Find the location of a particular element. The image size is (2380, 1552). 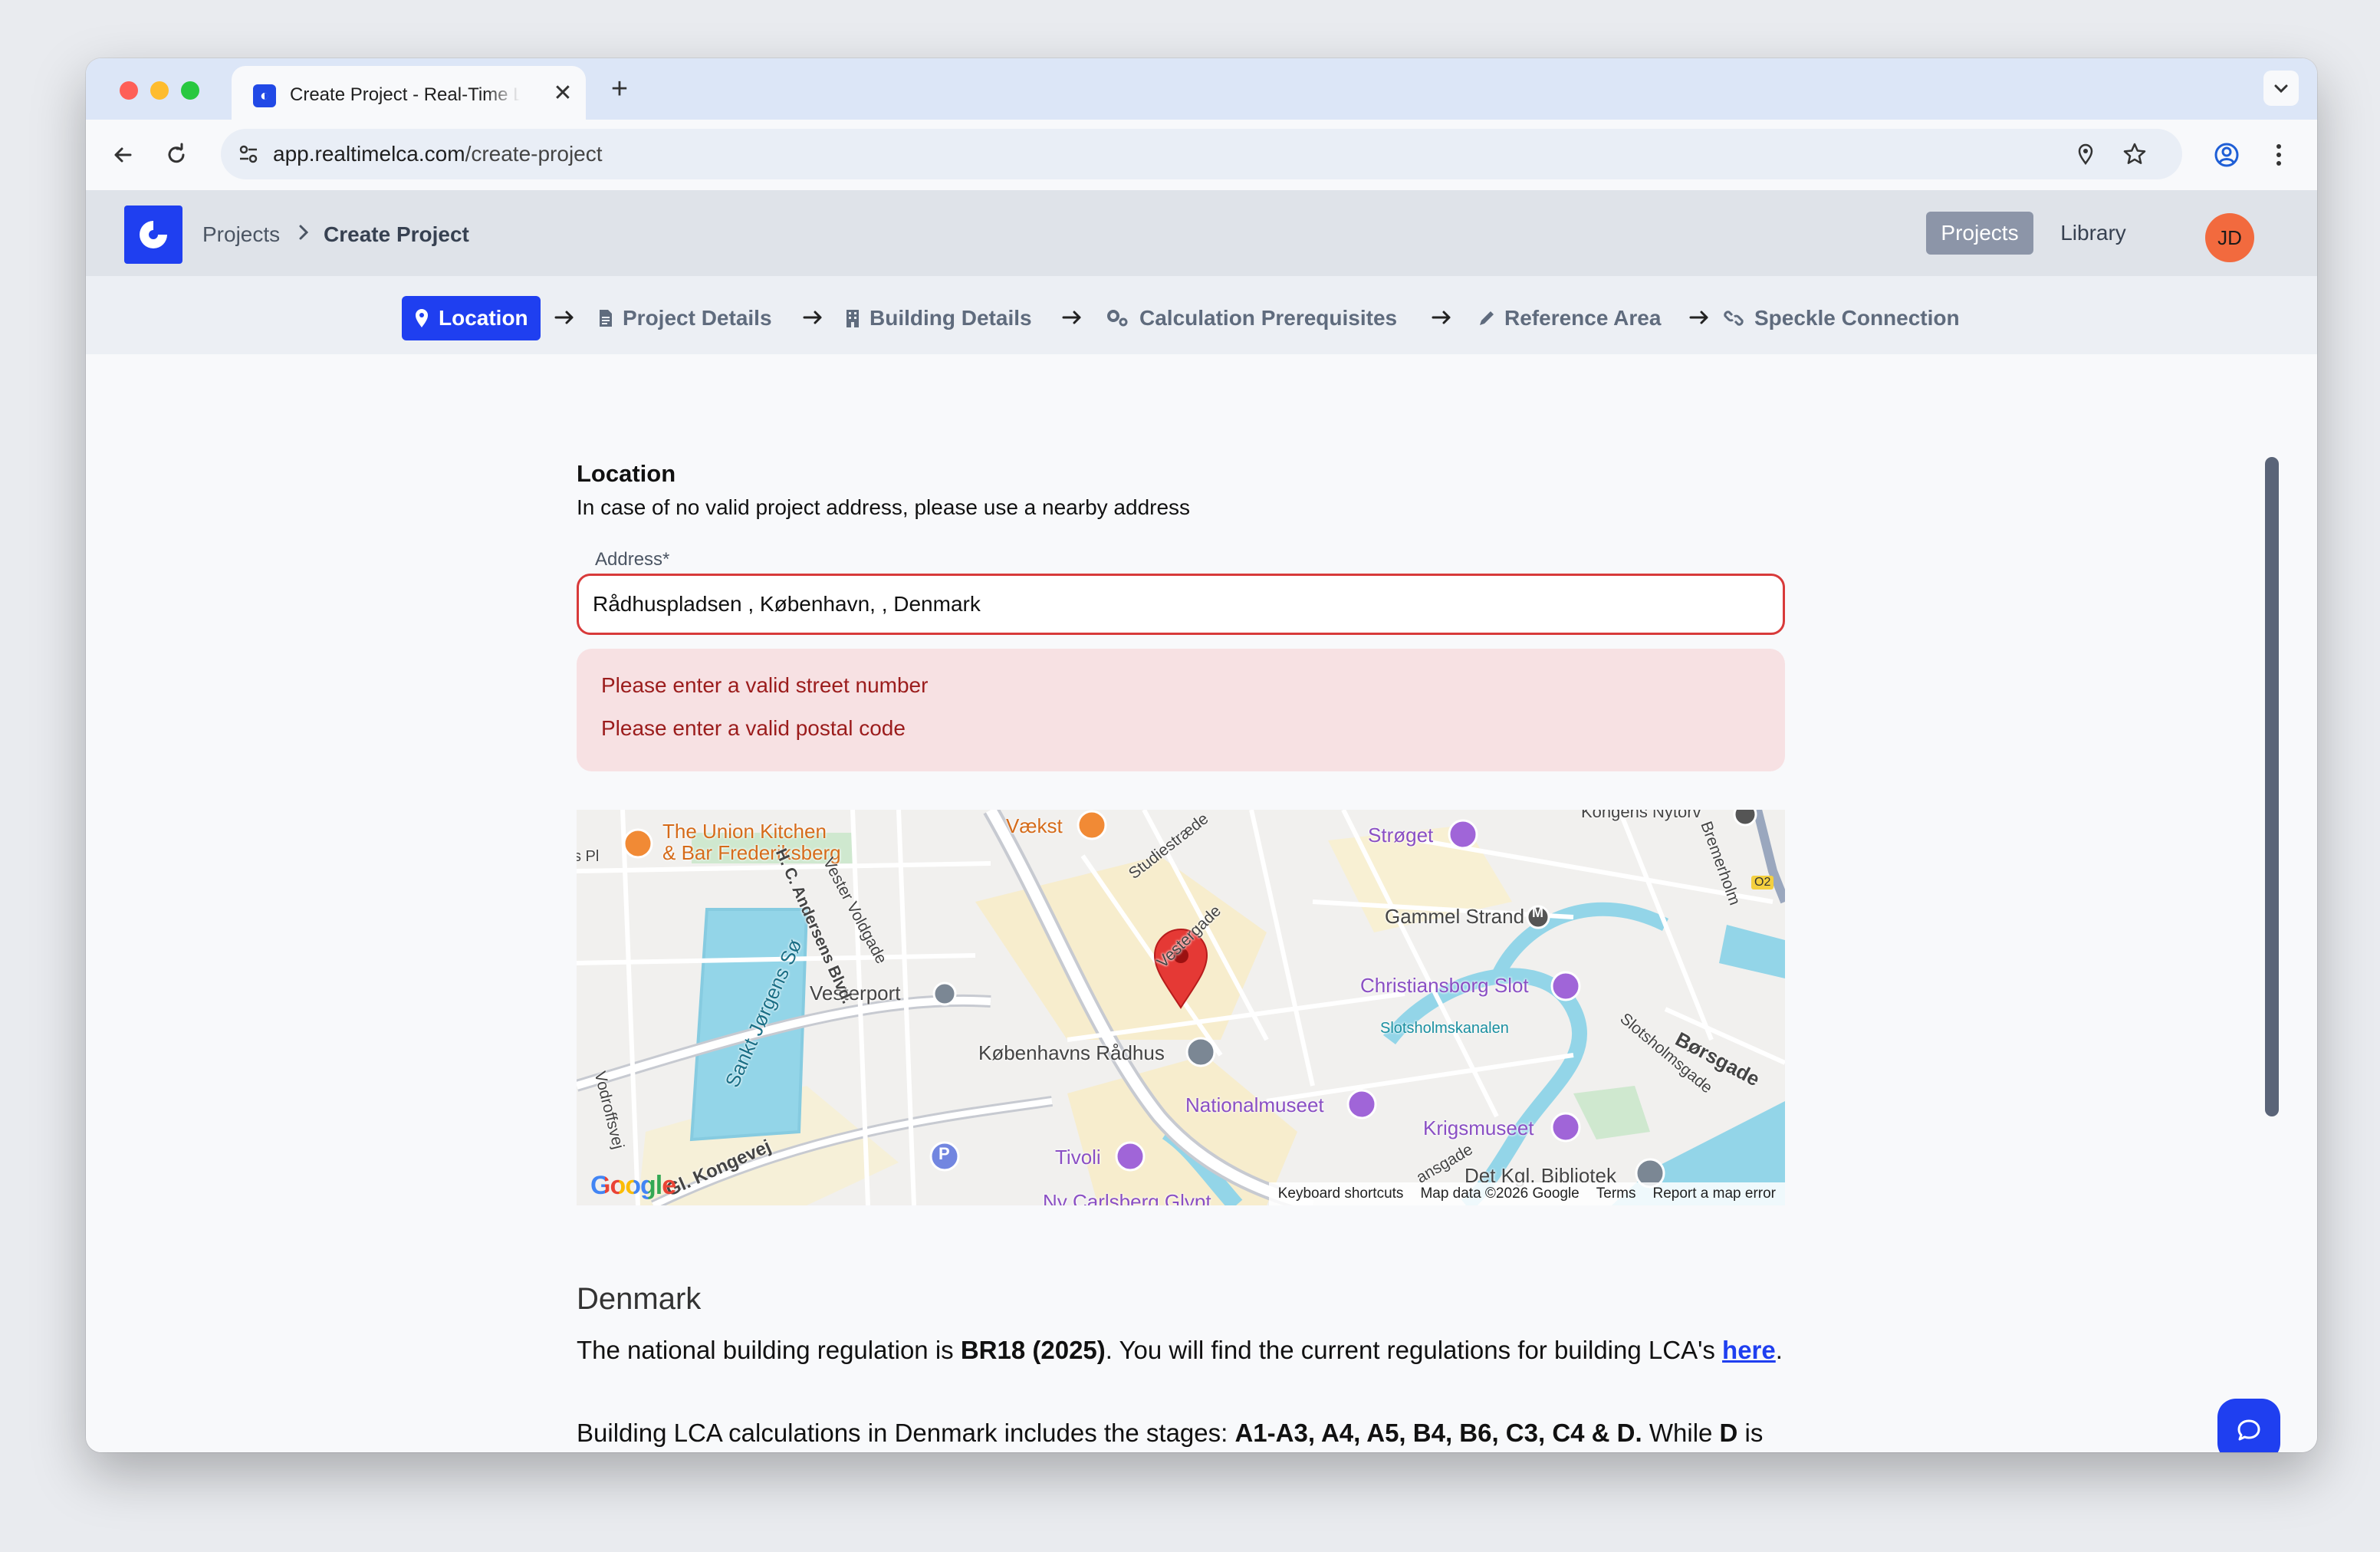

location-permission-icon is located at coordinates (2085, 154).